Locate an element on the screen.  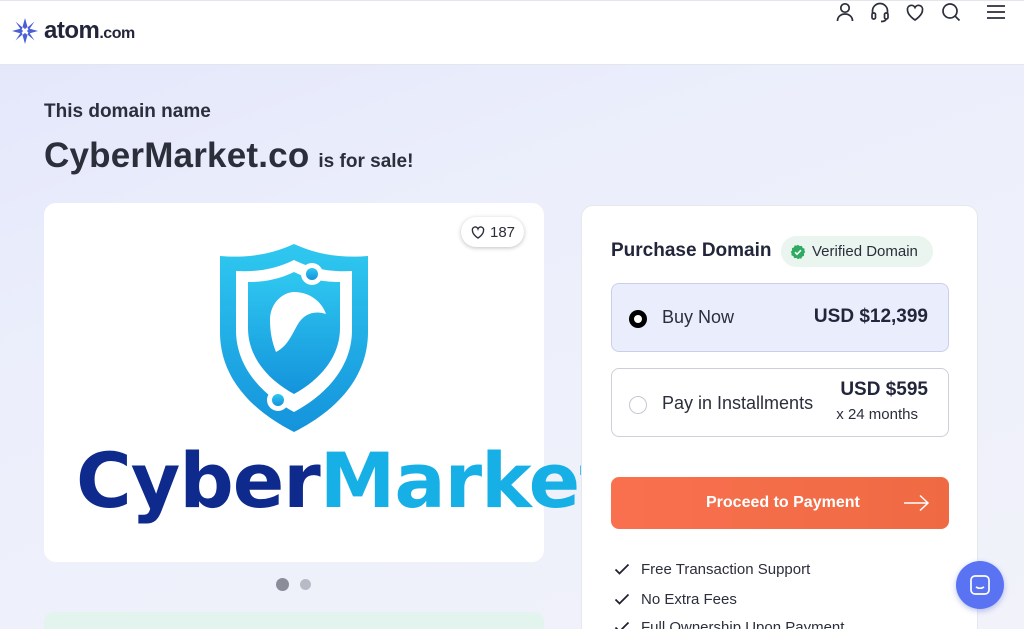
purchase-title: Purchase Domain is located at coordinates (691, 250).